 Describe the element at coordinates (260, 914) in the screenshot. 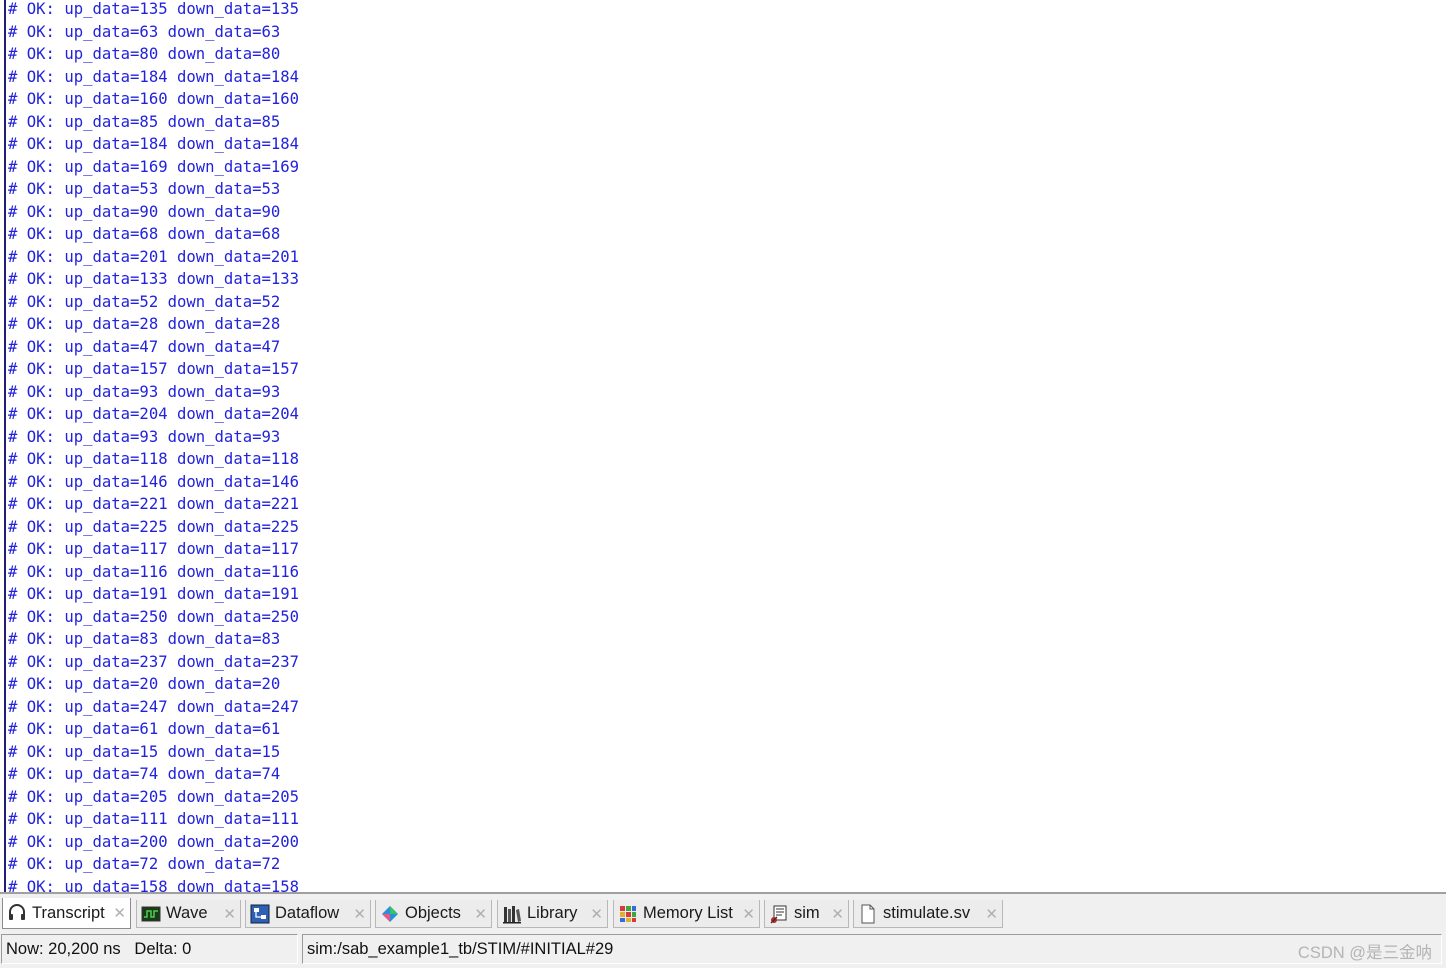

I see `dataflow-icon` at that location.